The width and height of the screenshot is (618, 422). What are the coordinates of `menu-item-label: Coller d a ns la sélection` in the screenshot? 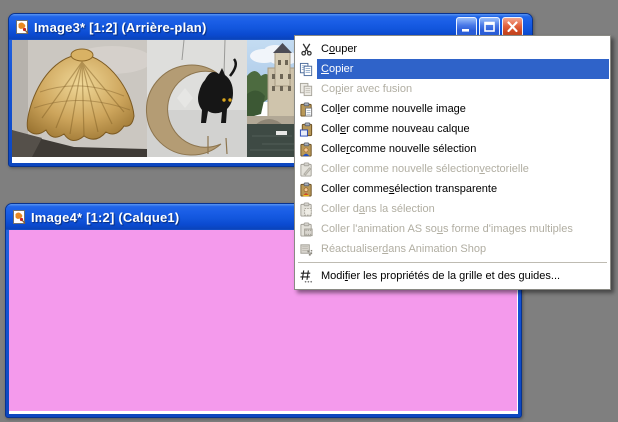 It's located at (378, 209).